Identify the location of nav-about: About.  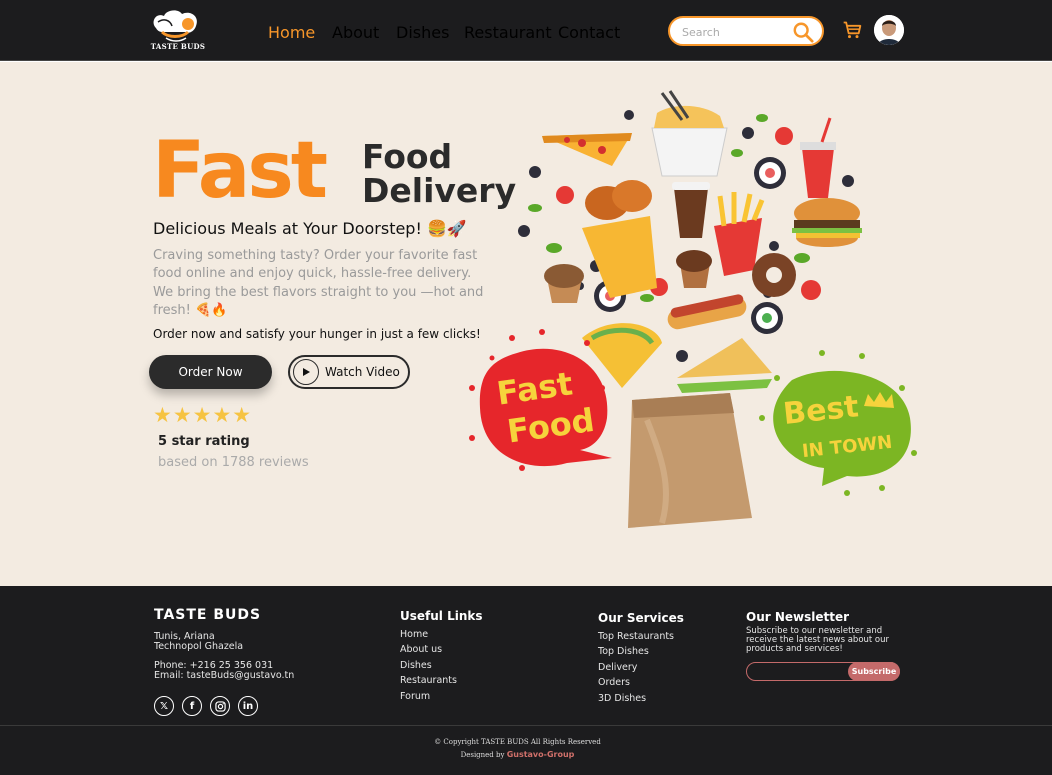
(355, 32).